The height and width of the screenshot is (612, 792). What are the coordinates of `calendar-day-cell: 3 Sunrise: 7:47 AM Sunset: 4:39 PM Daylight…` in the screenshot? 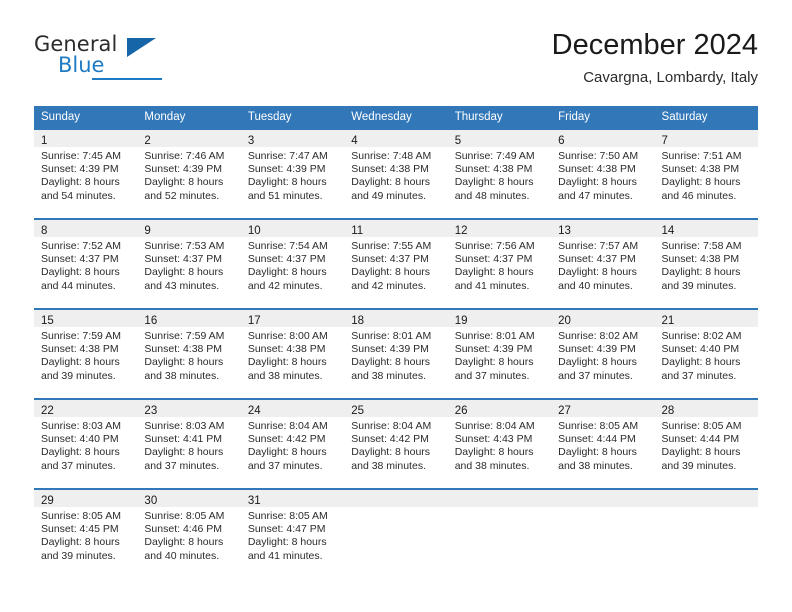 It's located at (292, 167).